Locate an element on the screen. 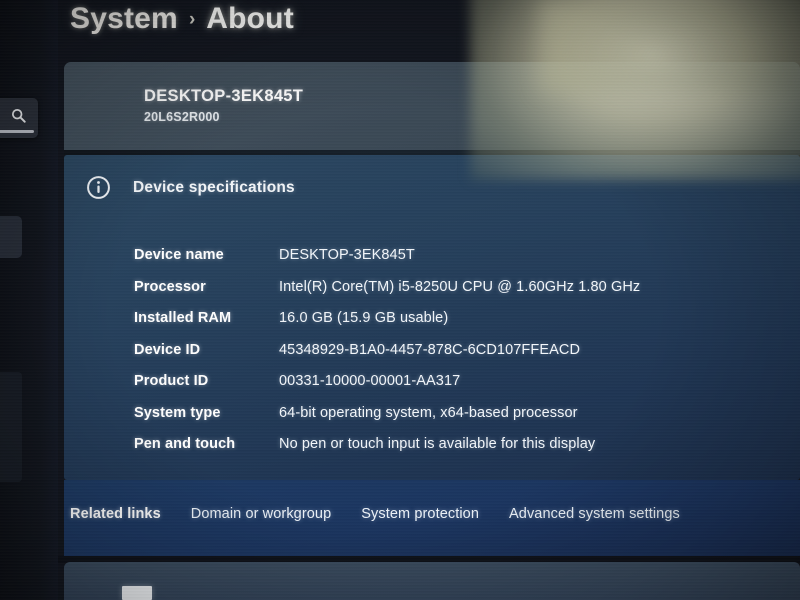 The height and width of the screenshot is (600, 800). spec-value-device-name: DESKTOP-3EK845T is located at coordinates (347, 255).